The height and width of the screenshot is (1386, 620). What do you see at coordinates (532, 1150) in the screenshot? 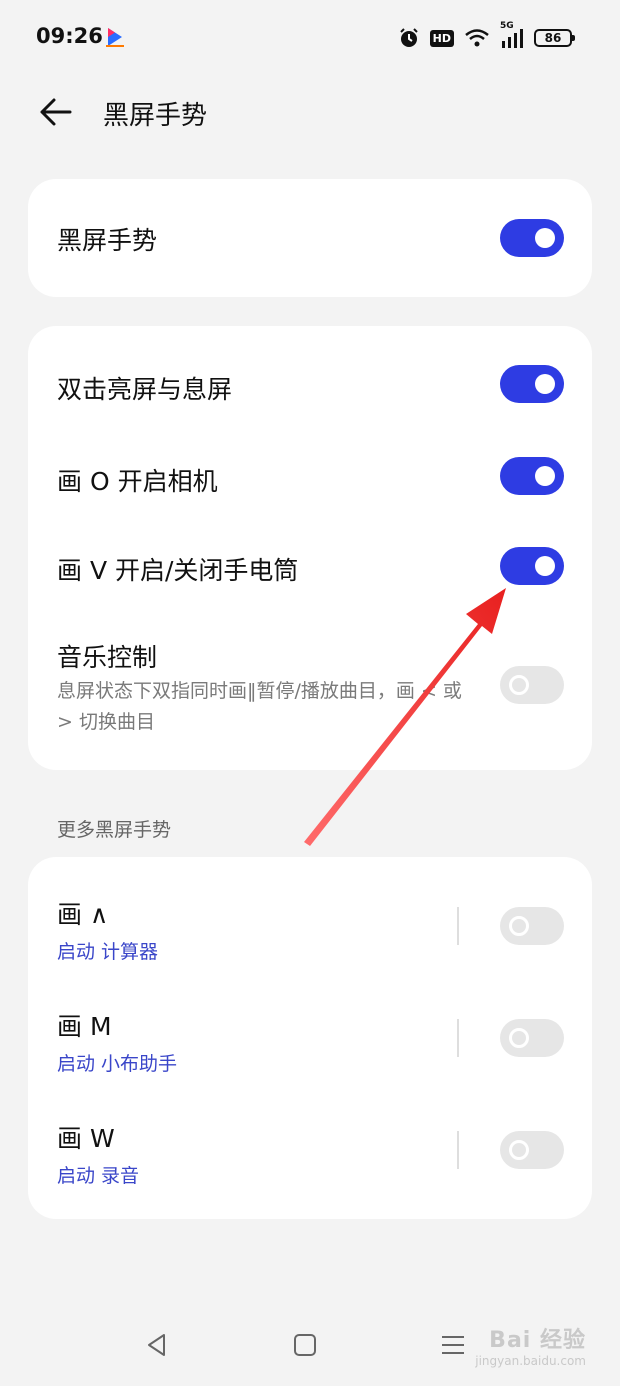
I see `more-toggle-w` at bounding box center [532, 1150].